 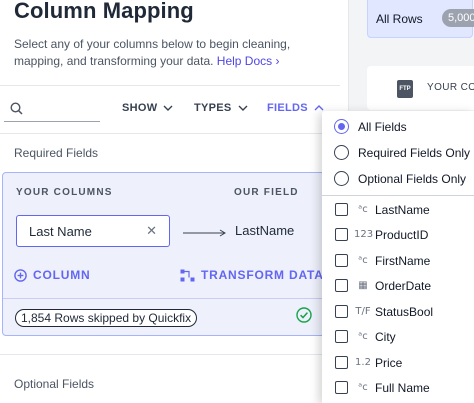 What do you see at coordinates (414, 152) in the screenshot?
I see `radio-label: Required Fields Only` at bounding box center [414, 152].